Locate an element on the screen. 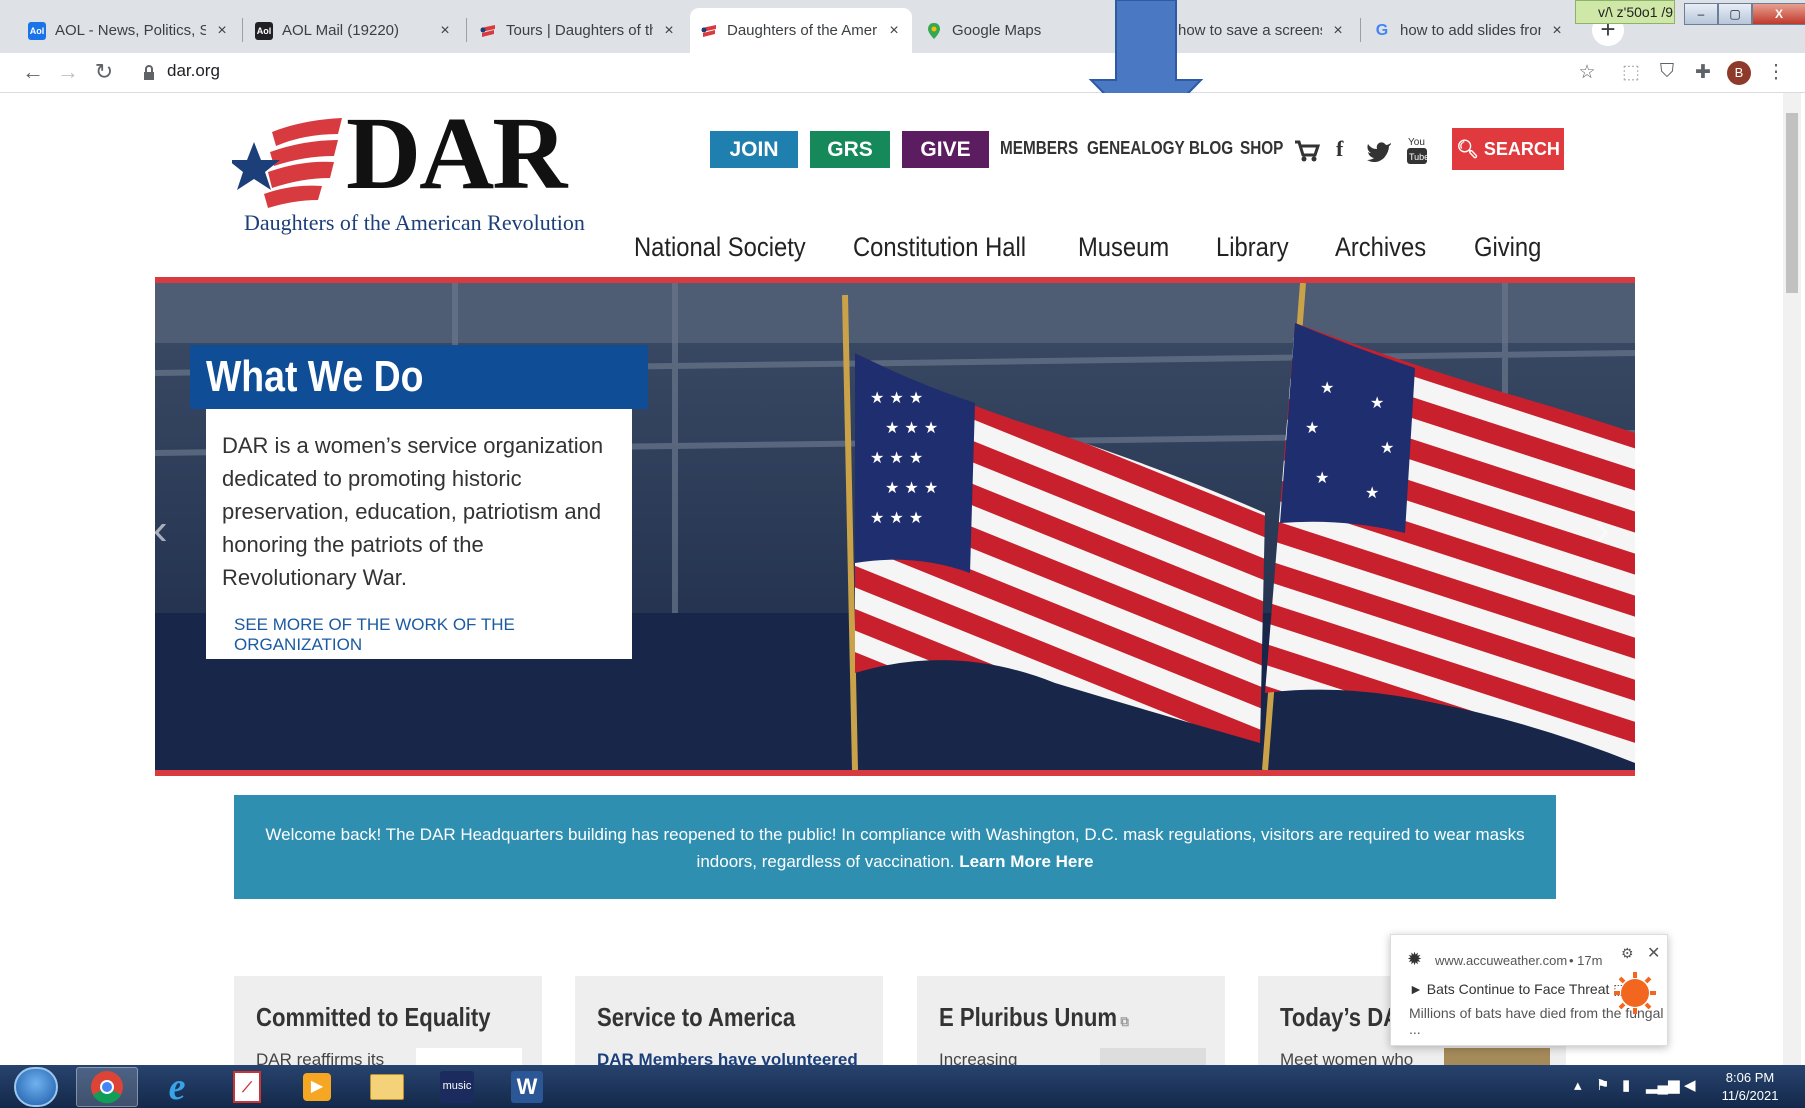 The image size is (1805, 1108). google-icon: G is located at coordinates (1382, 30).